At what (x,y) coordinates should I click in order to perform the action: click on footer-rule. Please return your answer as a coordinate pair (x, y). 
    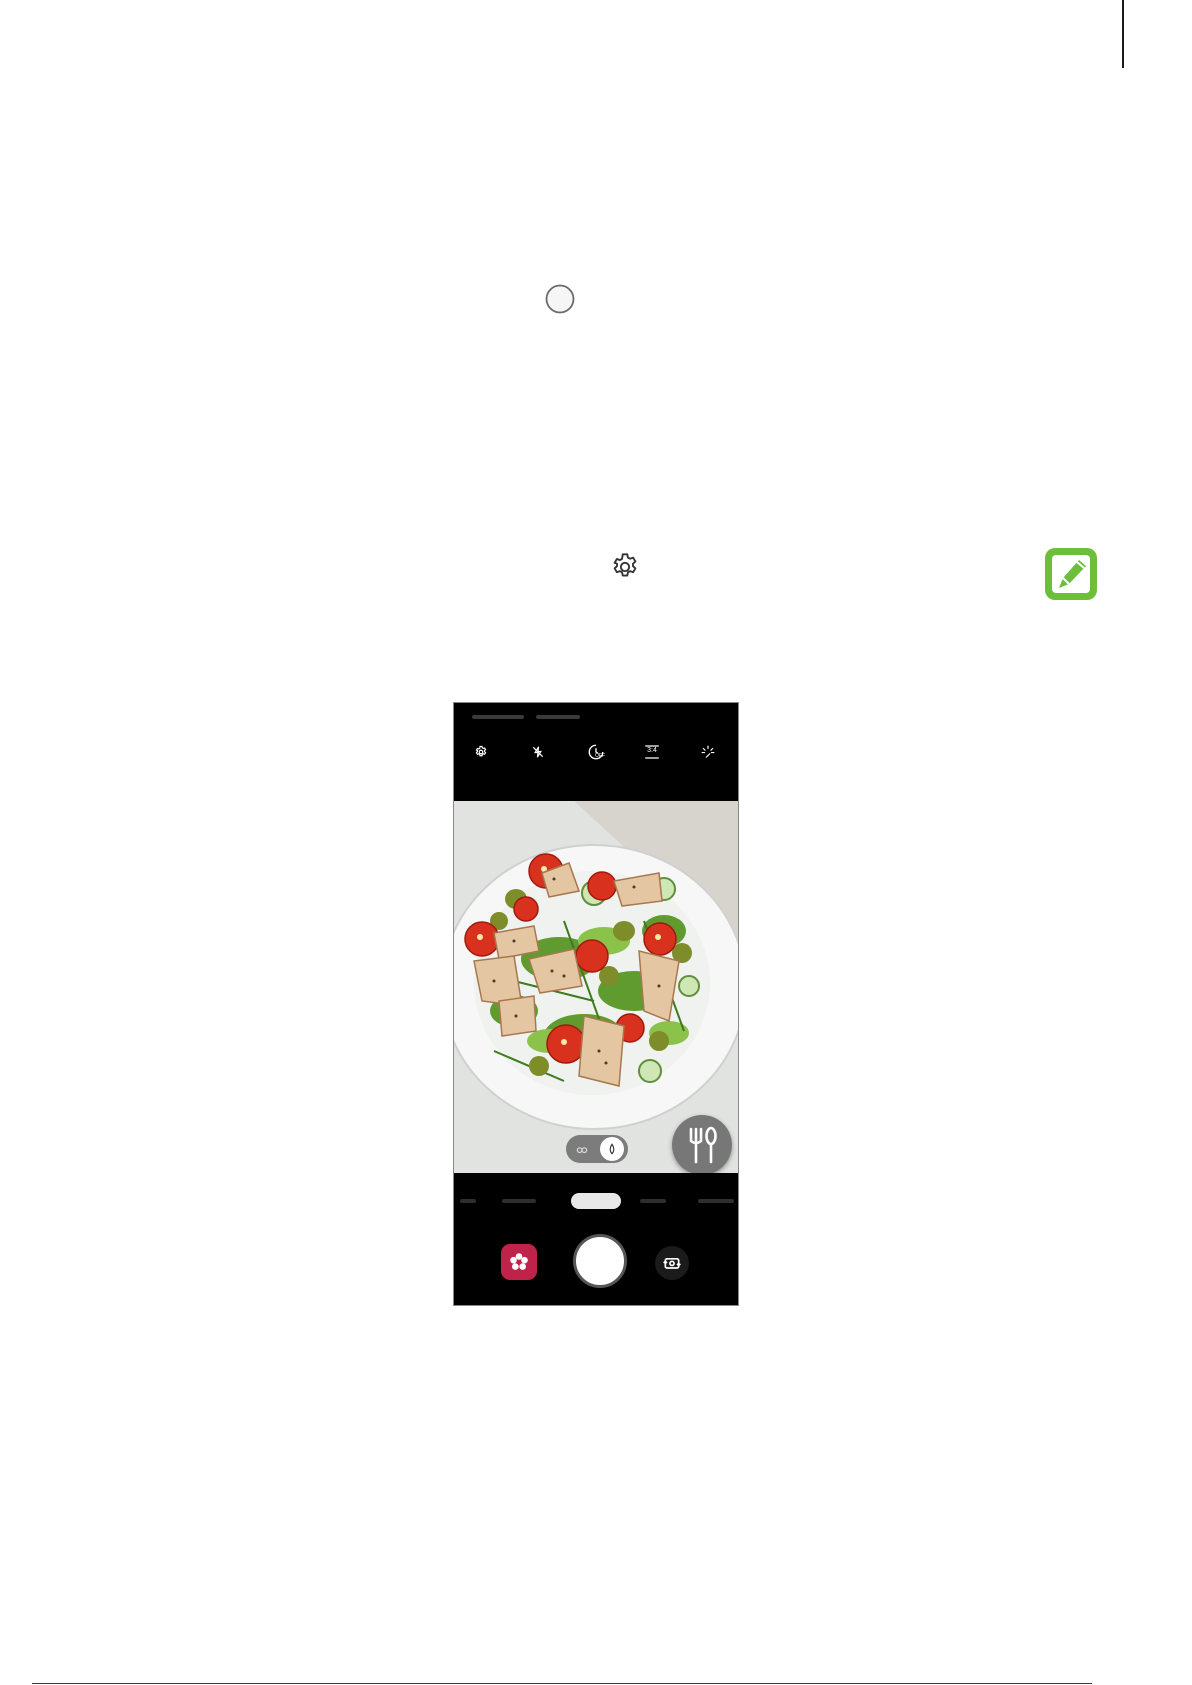
    Looking at the image, I should click on (562, 1683).